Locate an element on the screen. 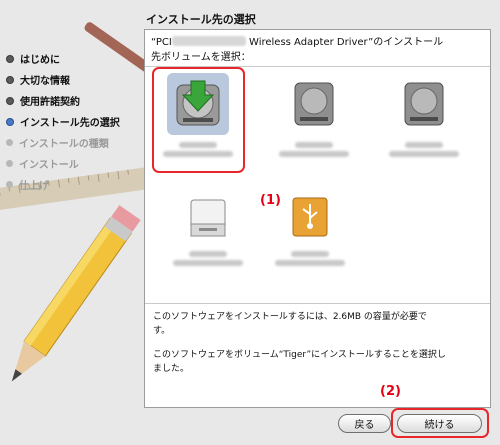 The height and width of the screenshot is (445, 500). step-label: インストールの種類 is located at coordinates (64, 144).